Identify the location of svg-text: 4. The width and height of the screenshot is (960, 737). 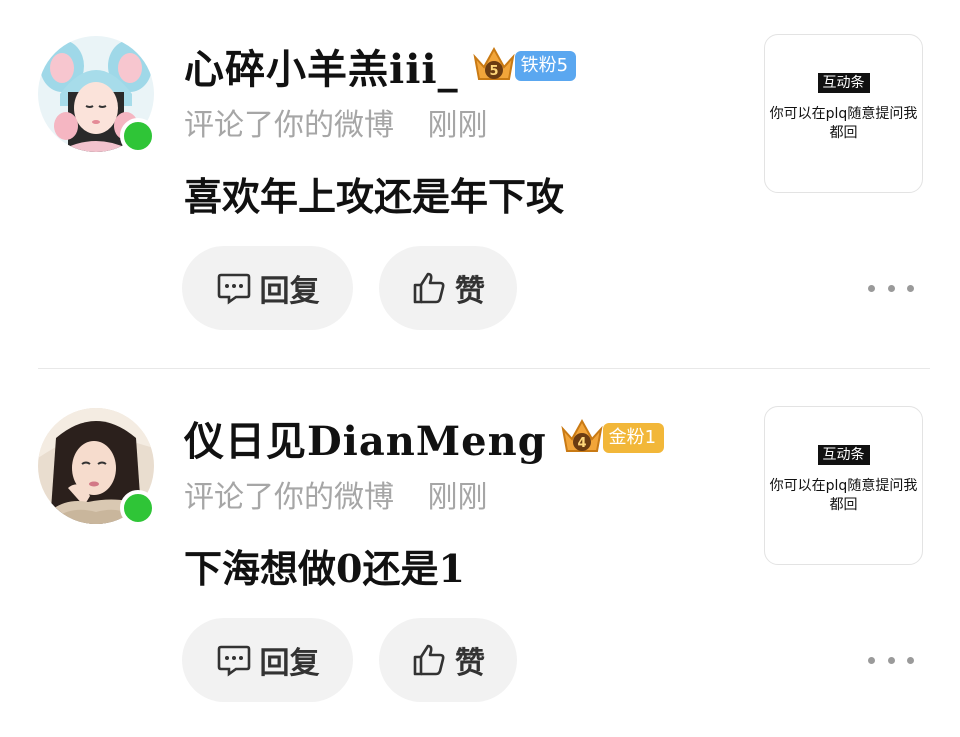
(581, 443).